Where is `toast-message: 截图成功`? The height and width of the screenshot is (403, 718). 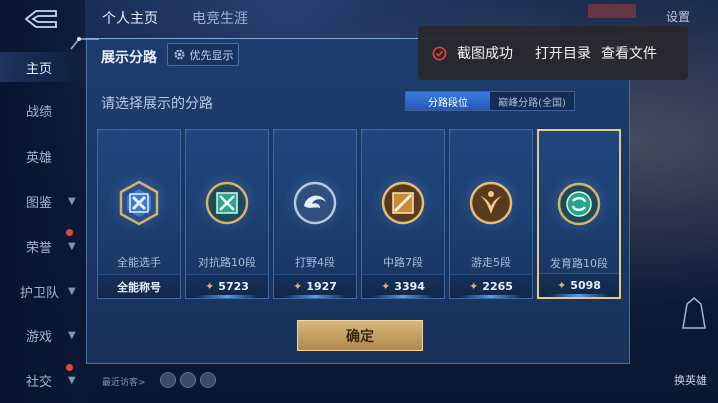
toast-message: 截图成功 is located at coordinates (485, 54).